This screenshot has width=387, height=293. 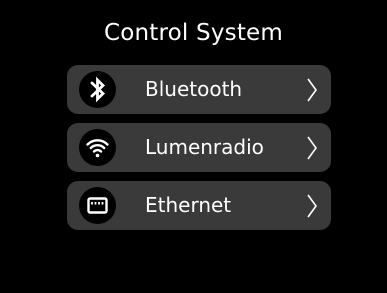 What do you see at coordinates (188, 205) in the screenshot?
I see `menu-item-label: Ethernet` at bounding box center [188, 205].